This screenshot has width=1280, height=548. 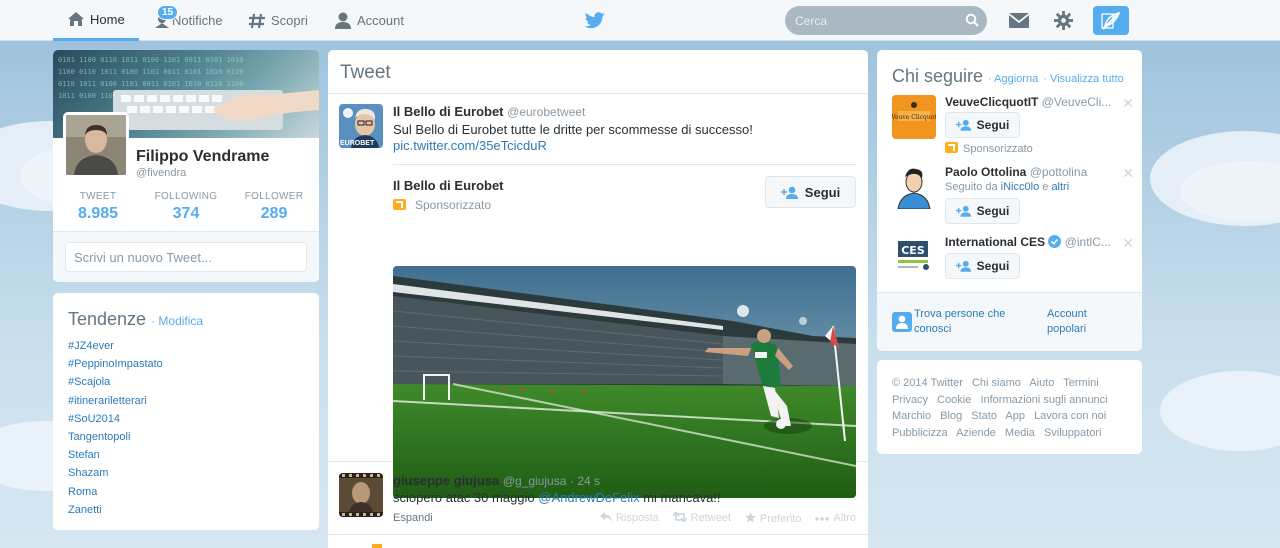 I want to click on suggested-user-name: Paolo Ottolina, so click(x=985, y=172).